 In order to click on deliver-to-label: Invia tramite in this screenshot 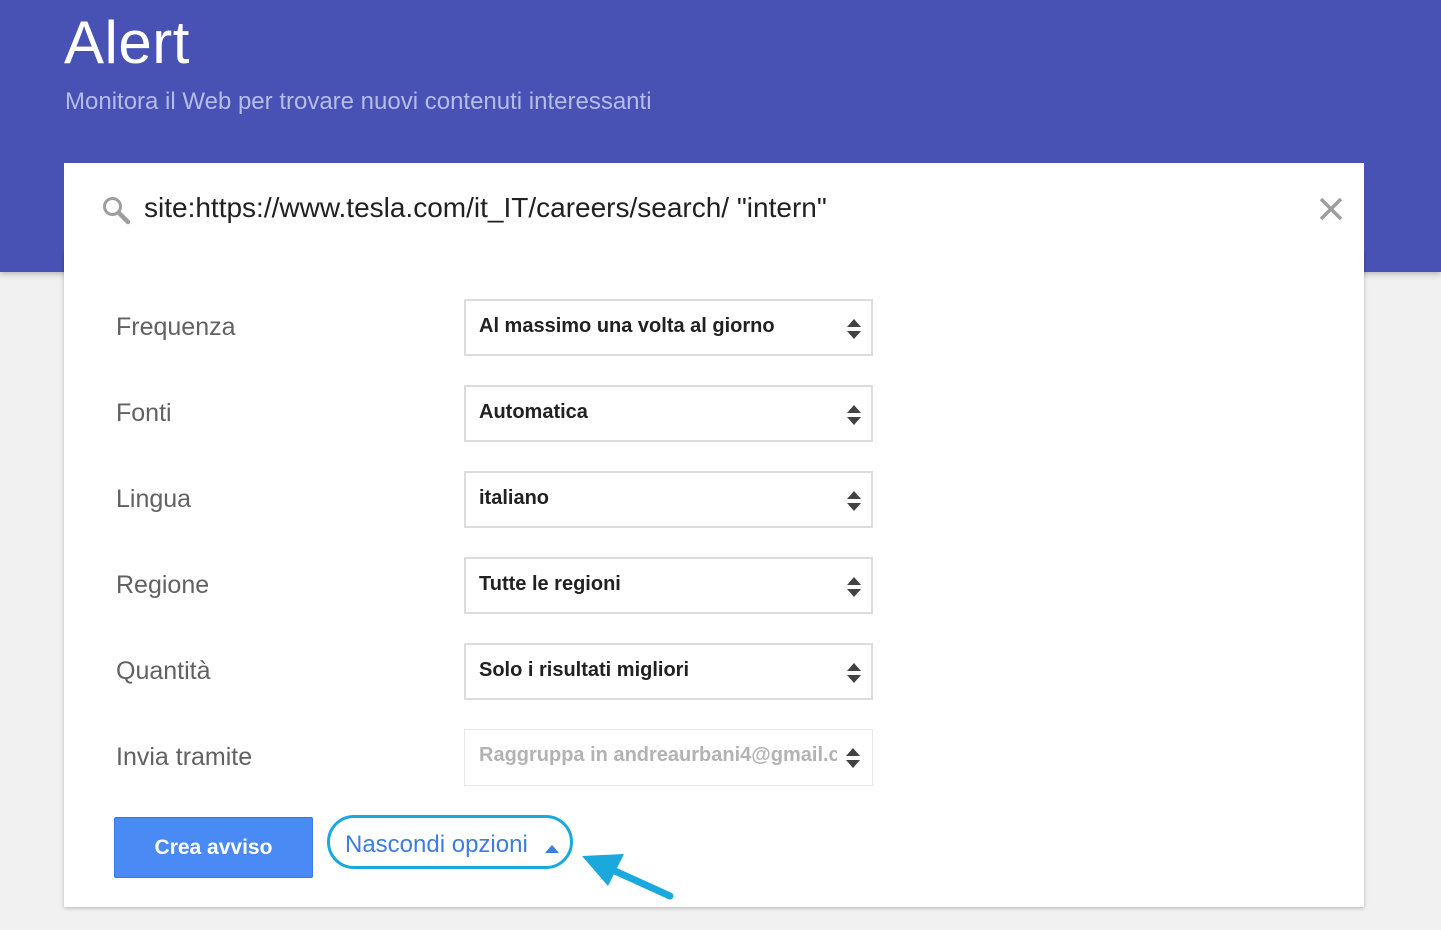, I will do `click(184, 757)`.